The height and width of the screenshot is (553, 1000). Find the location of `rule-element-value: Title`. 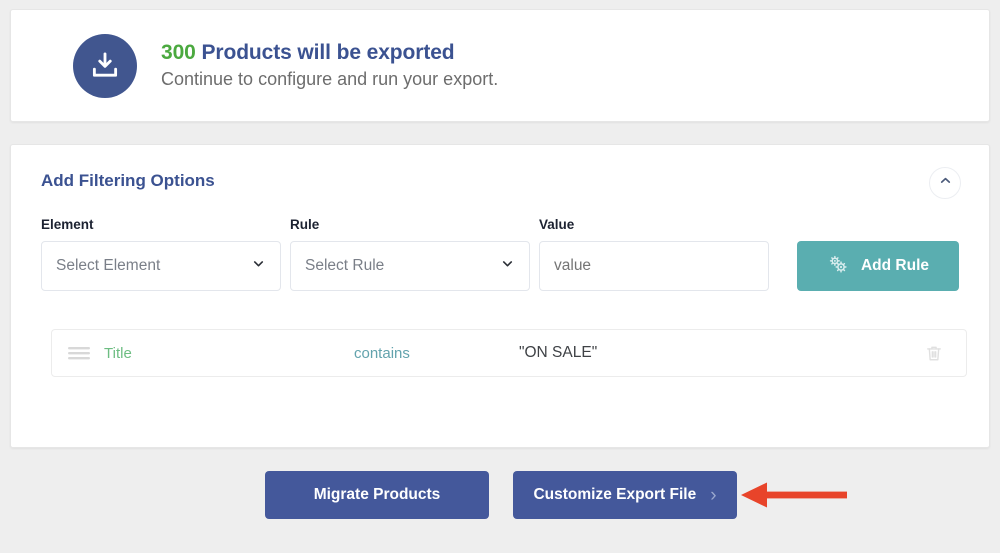

rule-element-value: Title is located at coordinates (118, 353).